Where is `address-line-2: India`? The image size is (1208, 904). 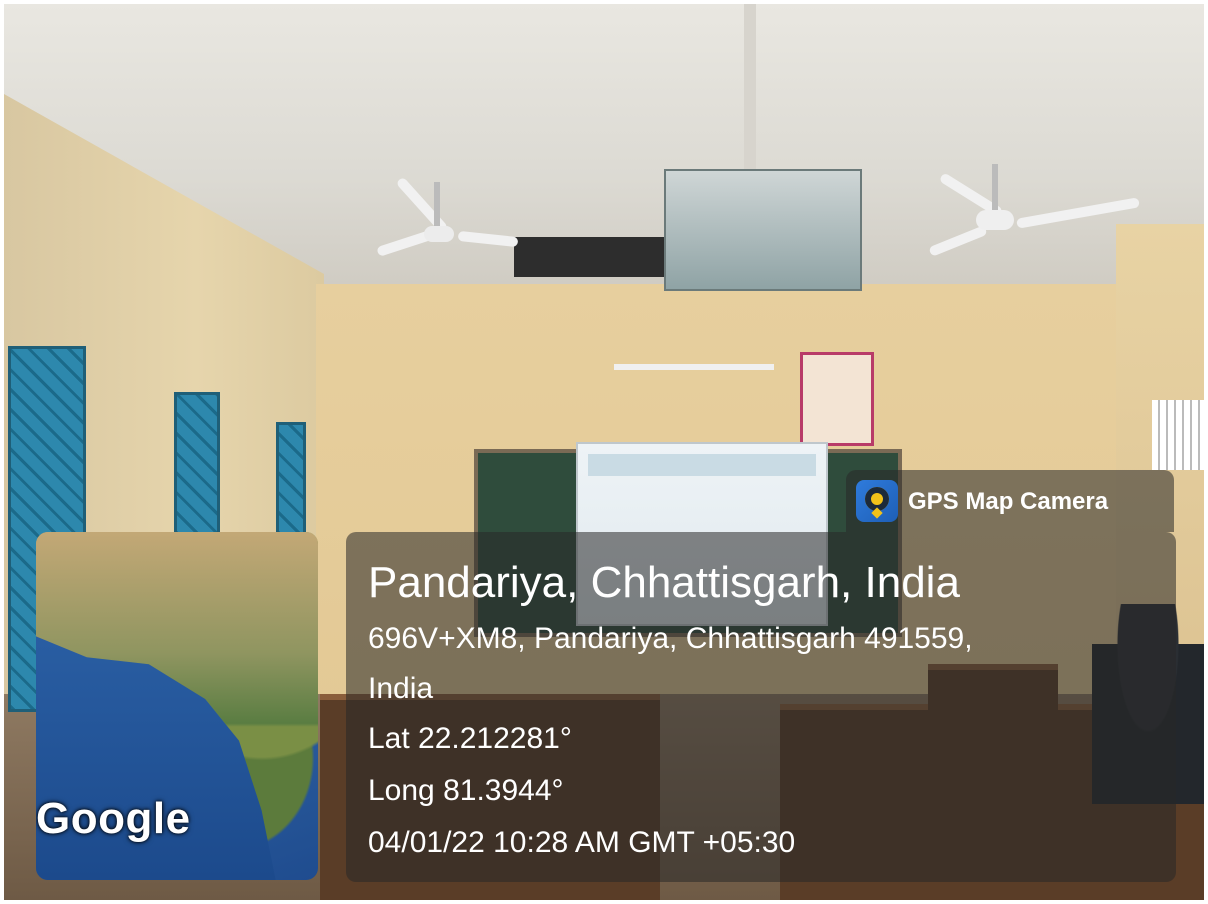
address-line-2: India is located at coordinates (401, 688).